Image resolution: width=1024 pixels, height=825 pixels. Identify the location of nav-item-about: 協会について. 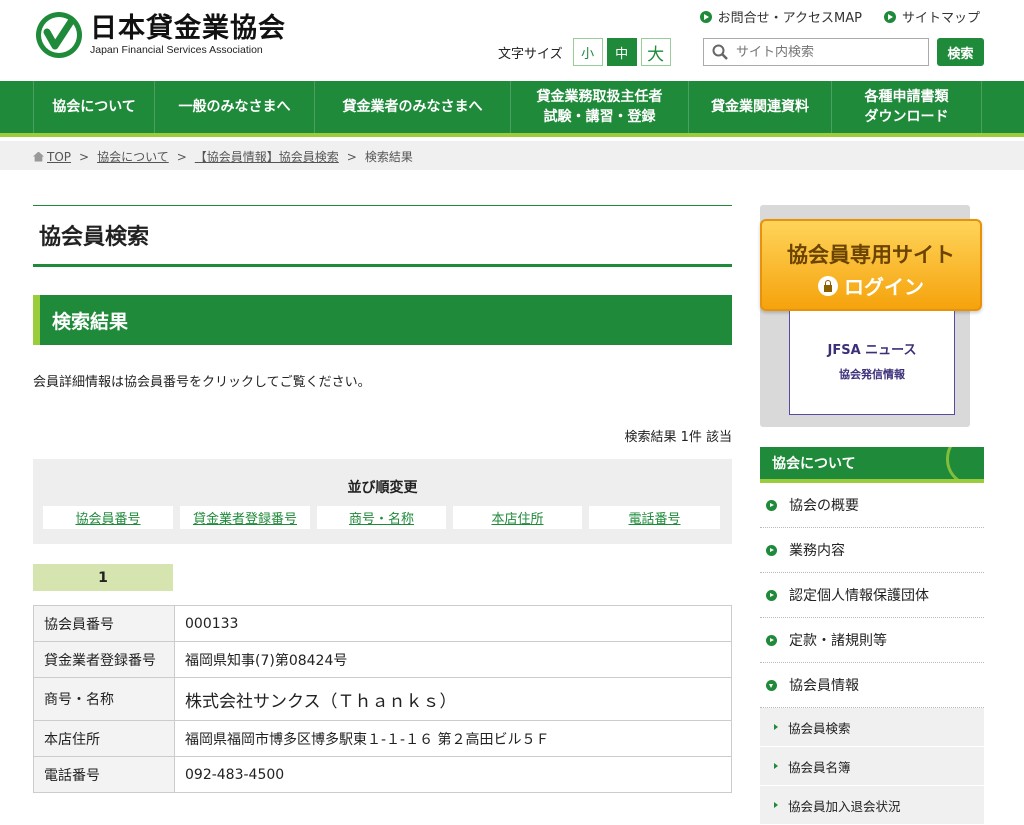
(94, 107).